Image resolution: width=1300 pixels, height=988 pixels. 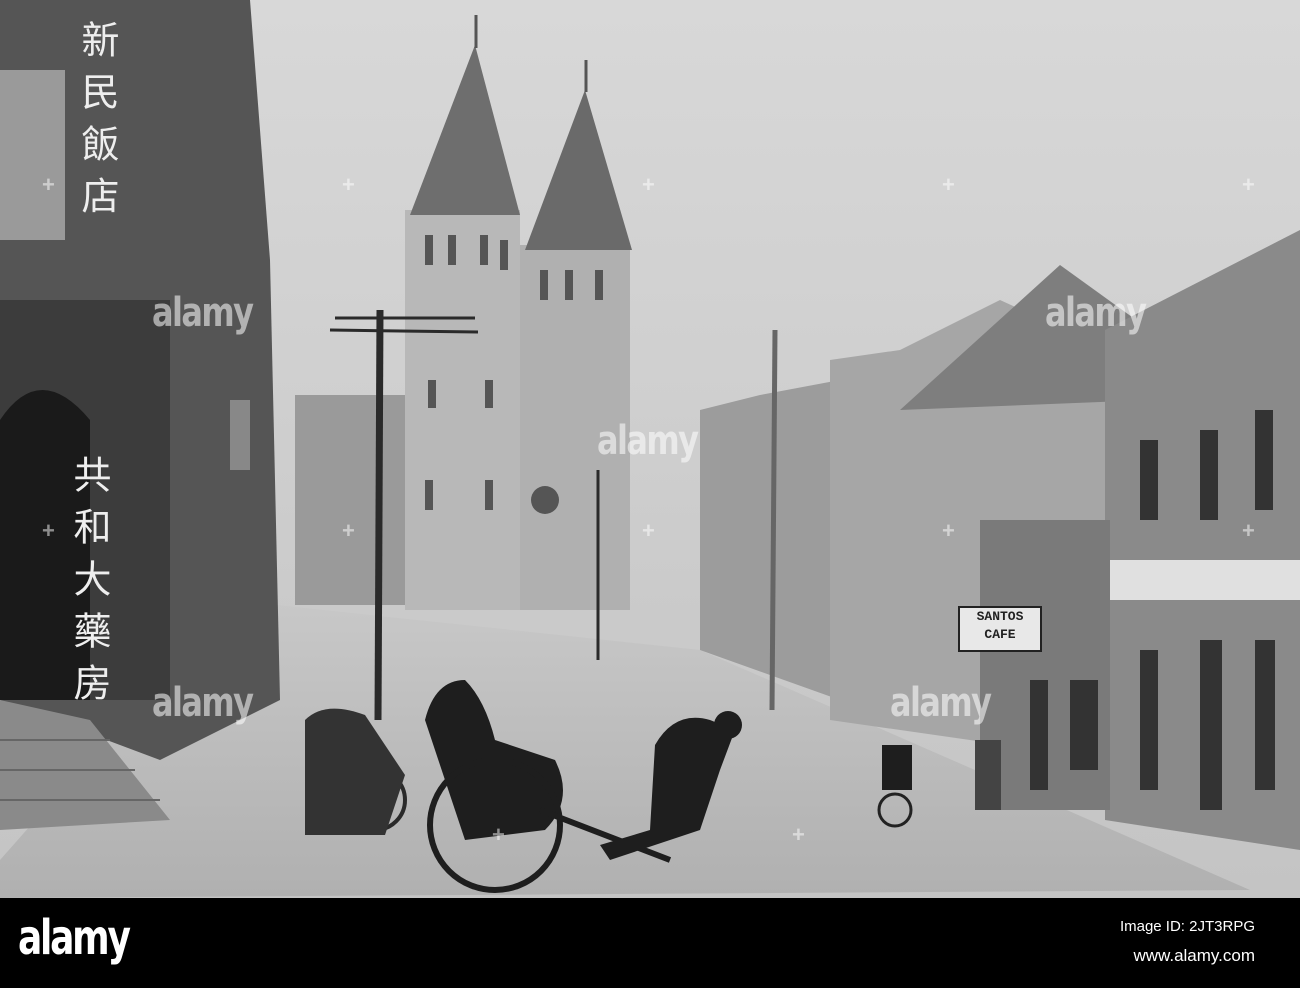 I want to click on cafe-sign-line2: CAFE, so click(x=1000, y=634).